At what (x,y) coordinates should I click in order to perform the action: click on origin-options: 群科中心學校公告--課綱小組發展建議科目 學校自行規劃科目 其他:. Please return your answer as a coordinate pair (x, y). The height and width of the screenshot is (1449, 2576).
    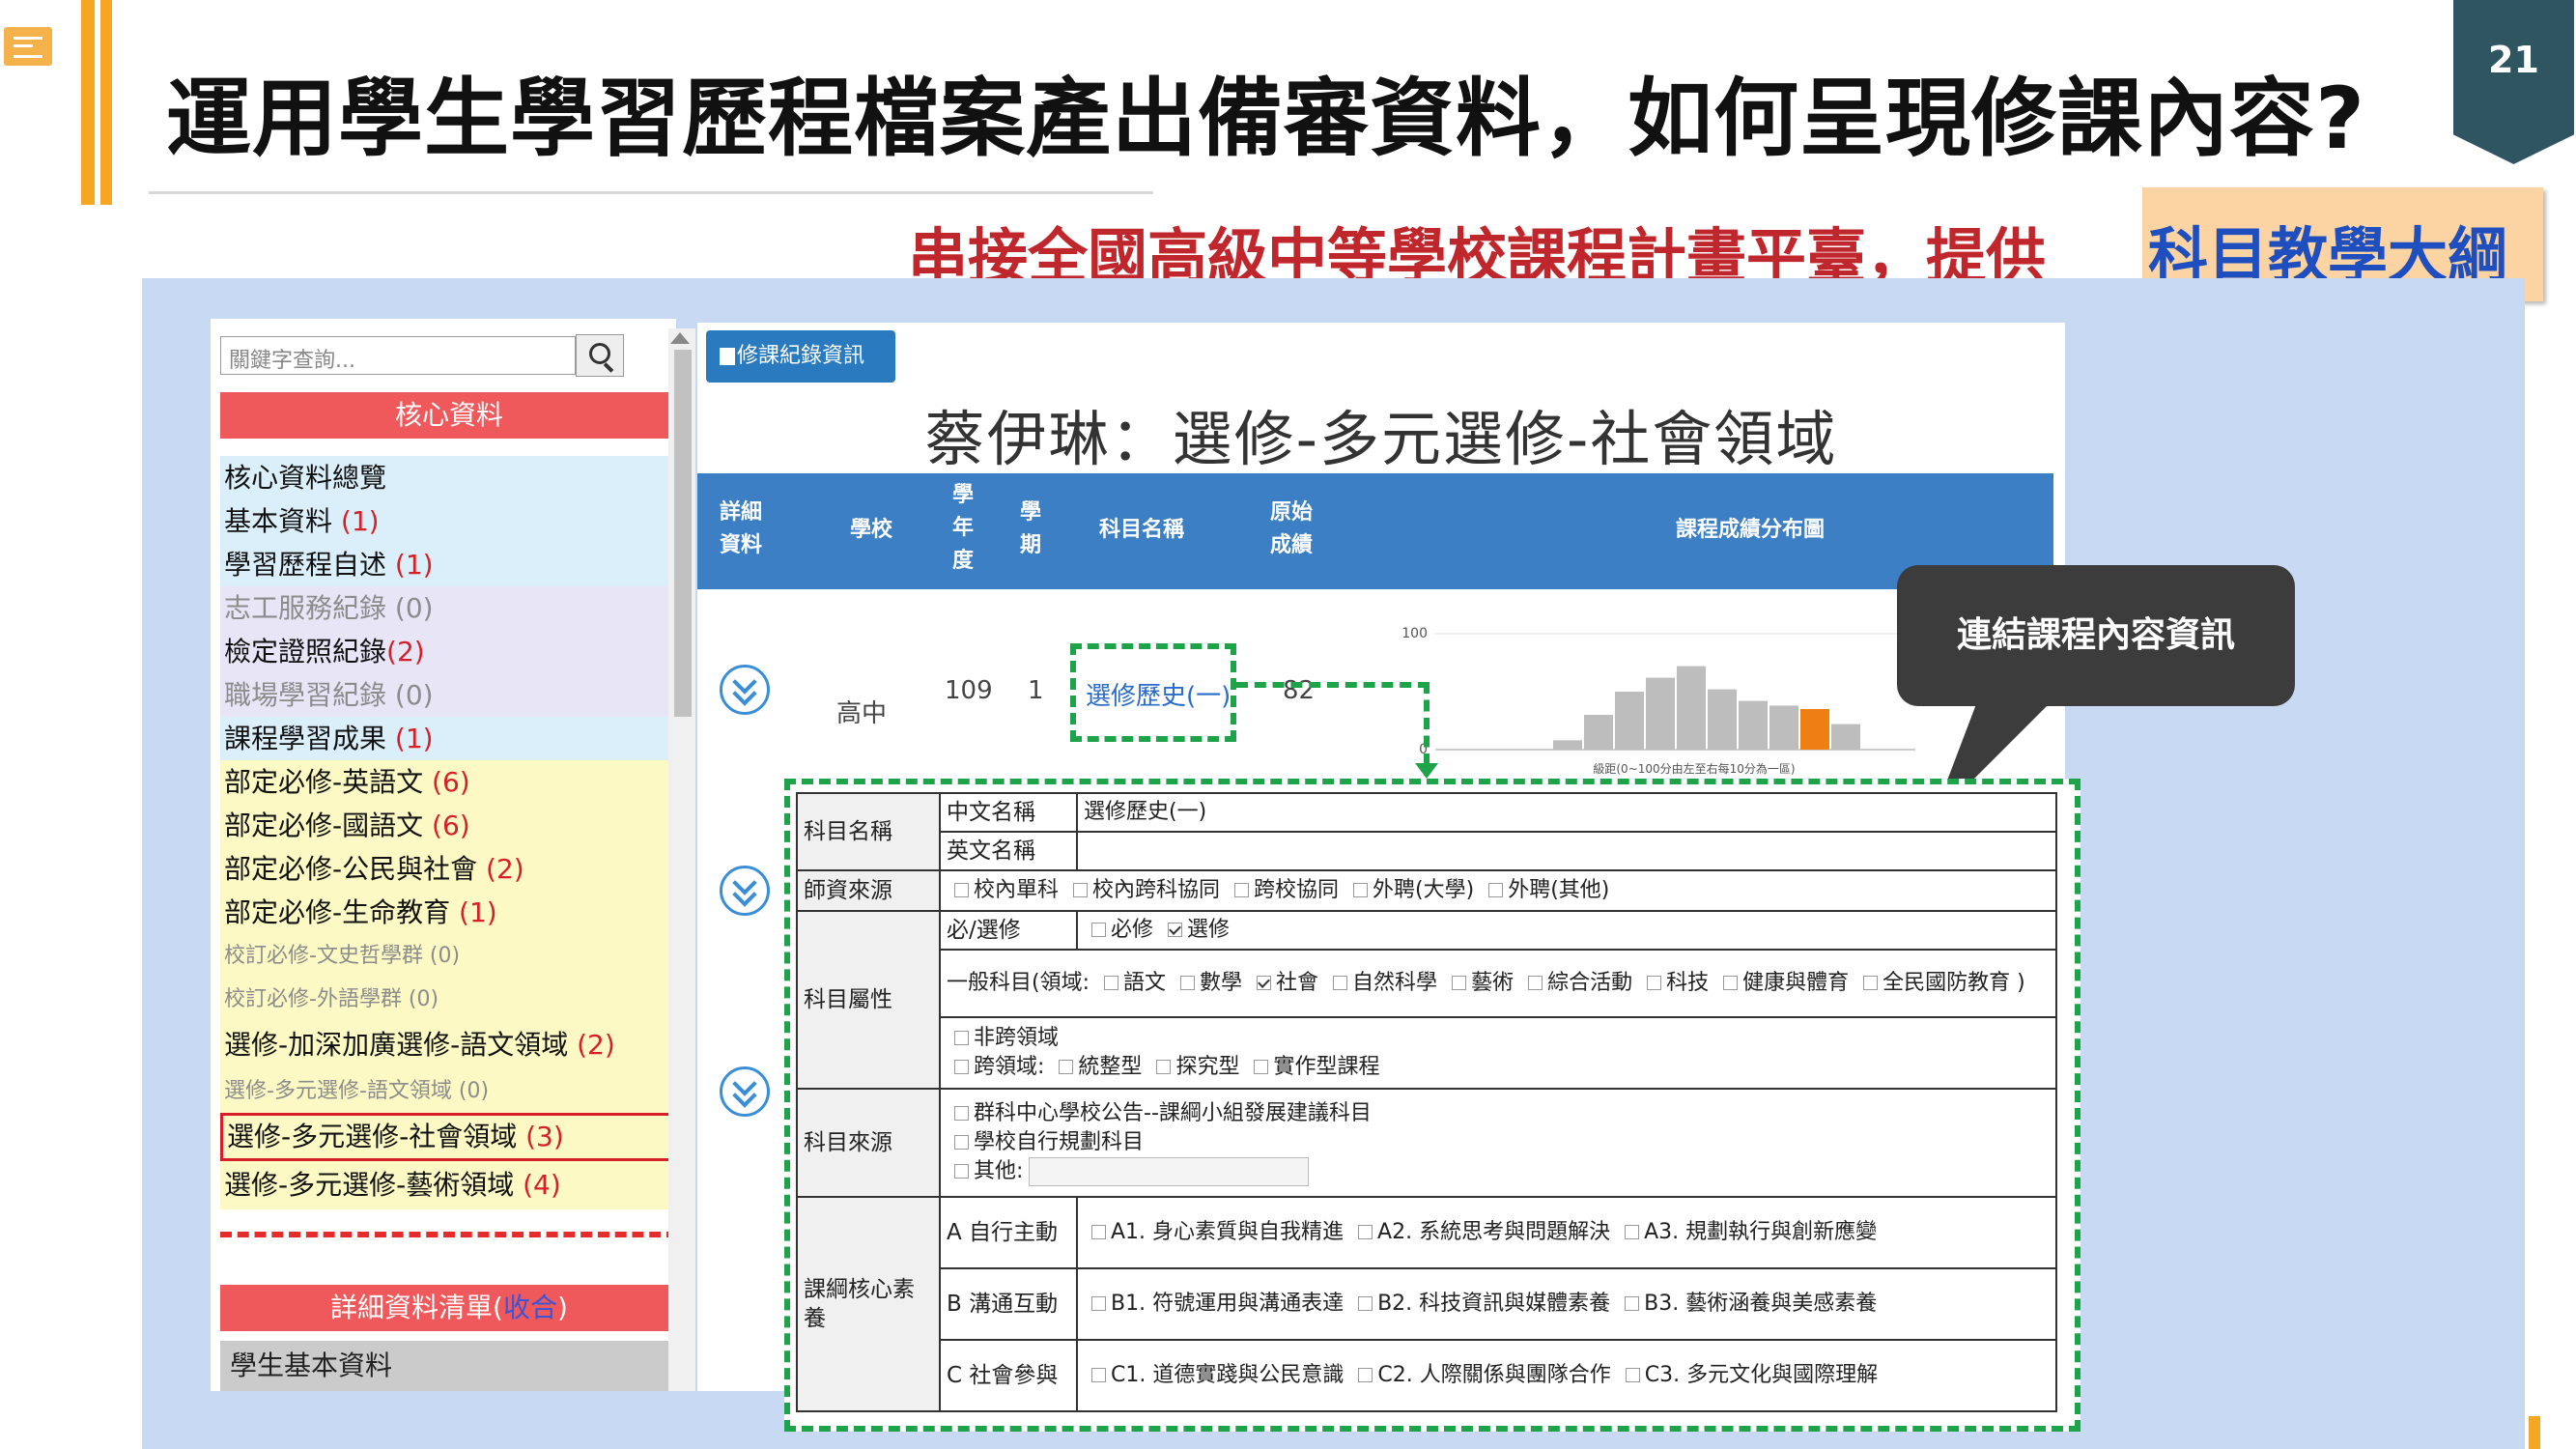
    Looking at the image, I should click on (1498, 1143).